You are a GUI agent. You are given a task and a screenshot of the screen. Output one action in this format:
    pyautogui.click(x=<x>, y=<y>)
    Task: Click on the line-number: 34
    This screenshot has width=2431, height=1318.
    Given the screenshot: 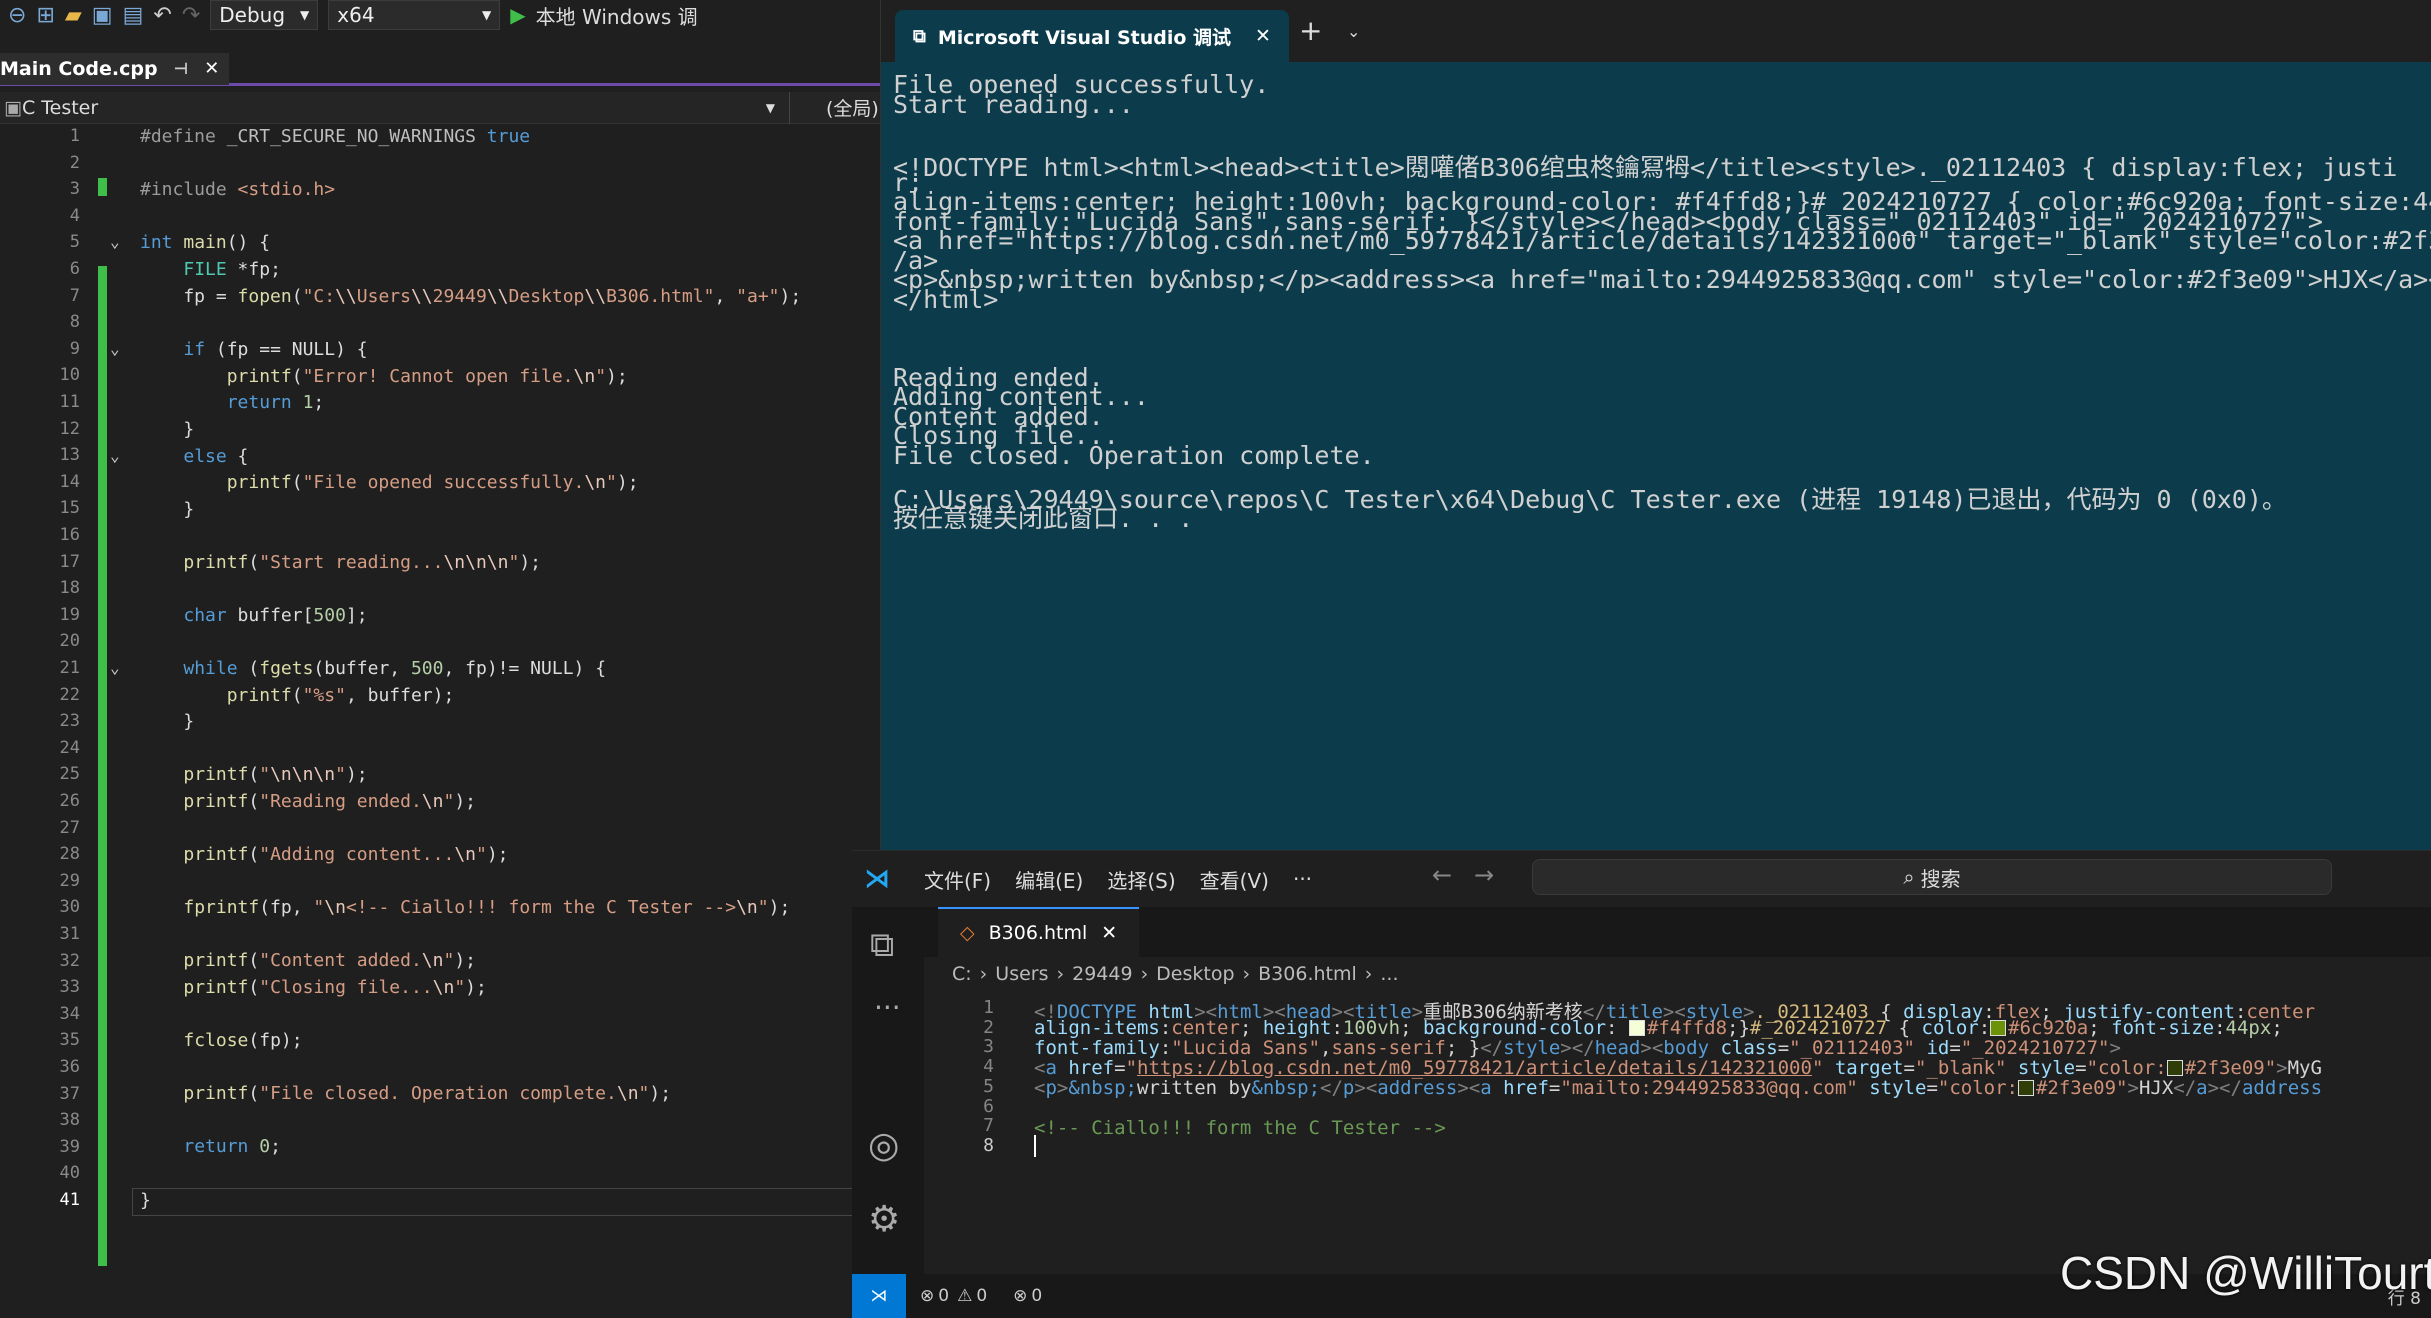 What is the action you would take?
    pyautogui.click(x=69, y=1013)
    